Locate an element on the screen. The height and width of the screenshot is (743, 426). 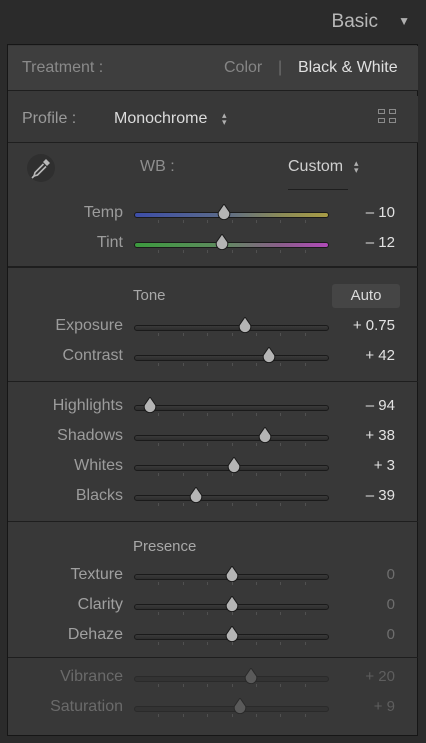
collapse-triangle-icon: ▼ is located at coordinates (404, 21).